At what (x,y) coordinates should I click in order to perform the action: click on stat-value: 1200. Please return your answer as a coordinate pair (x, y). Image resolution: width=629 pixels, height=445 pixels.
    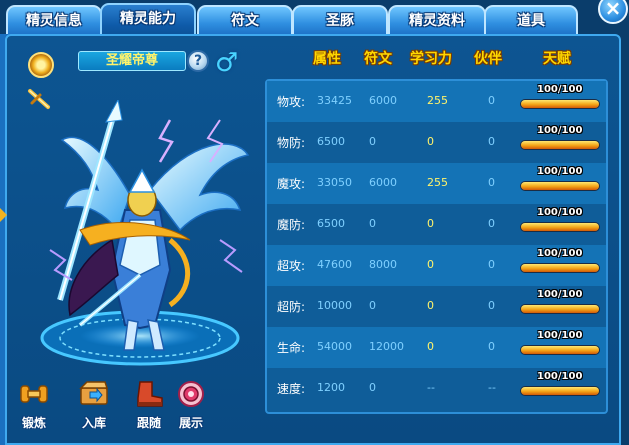
    Looking at the image, I should click on (331, 387).